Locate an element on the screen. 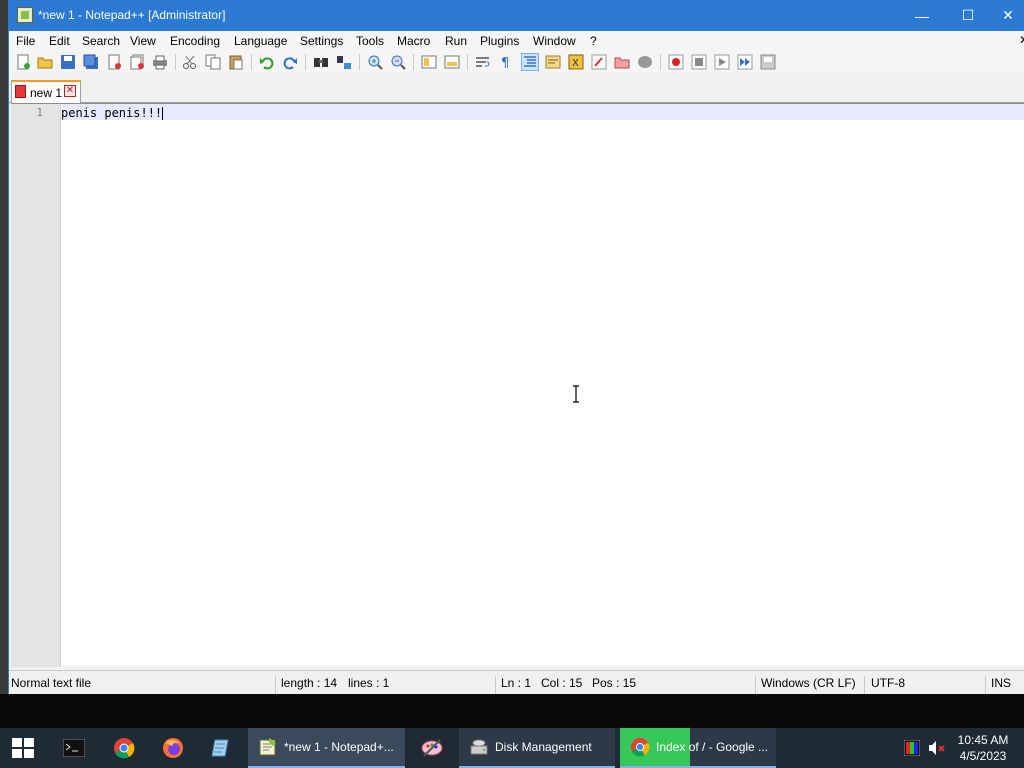 This screenshot has width=1024, height=768. save-all-icon is located at coordinates (91, 62).